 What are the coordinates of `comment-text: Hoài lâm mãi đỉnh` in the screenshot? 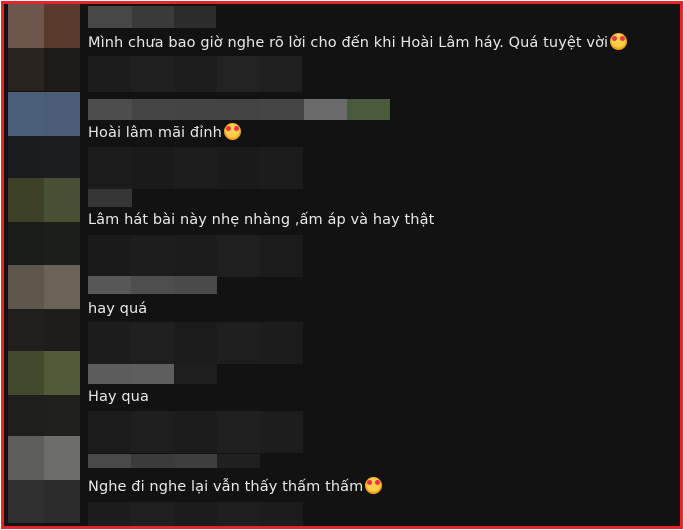 It's located at (164, 132).